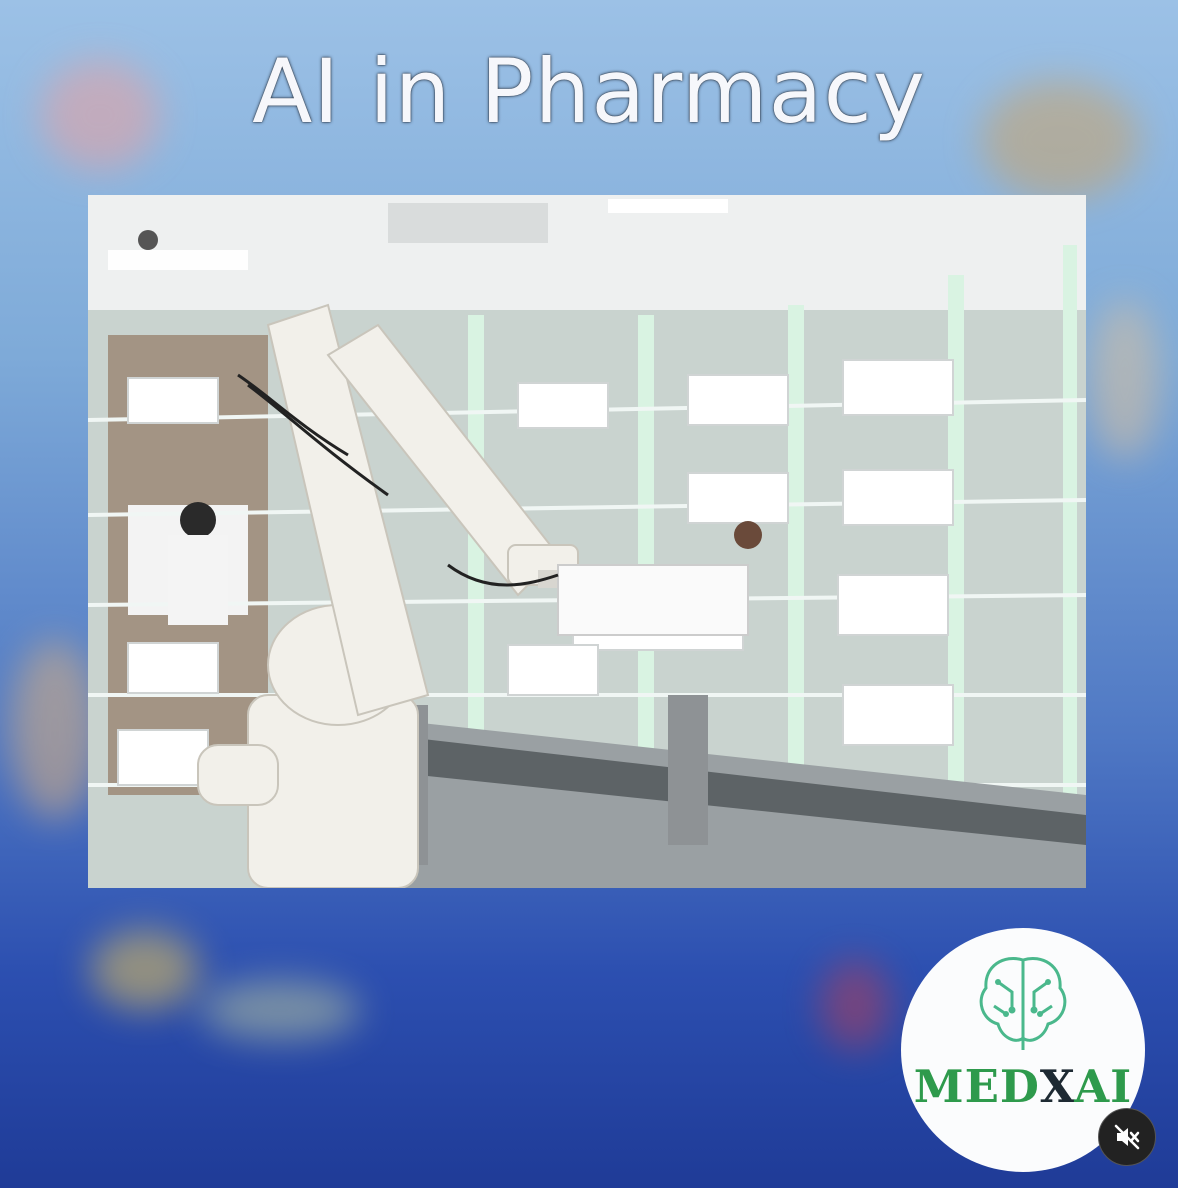  I want to click on brand-part-med: MED, so click(976, 1086).